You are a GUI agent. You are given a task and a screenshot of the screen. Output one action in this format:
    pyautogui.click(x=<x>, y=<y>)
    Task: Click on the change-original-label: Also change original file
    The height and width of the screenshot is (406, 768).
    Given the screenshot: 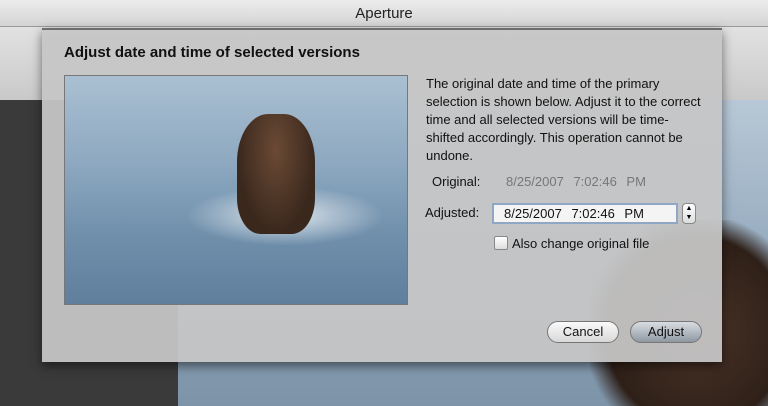 What is the action you would take?
    pyautogui.click(x=580, y=243)
    